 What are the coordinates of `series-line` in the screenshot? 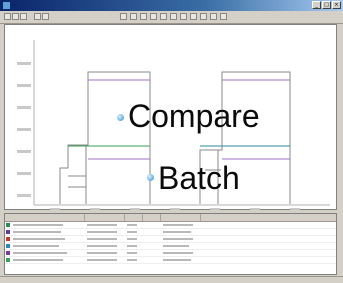 It's located at (105, 137).